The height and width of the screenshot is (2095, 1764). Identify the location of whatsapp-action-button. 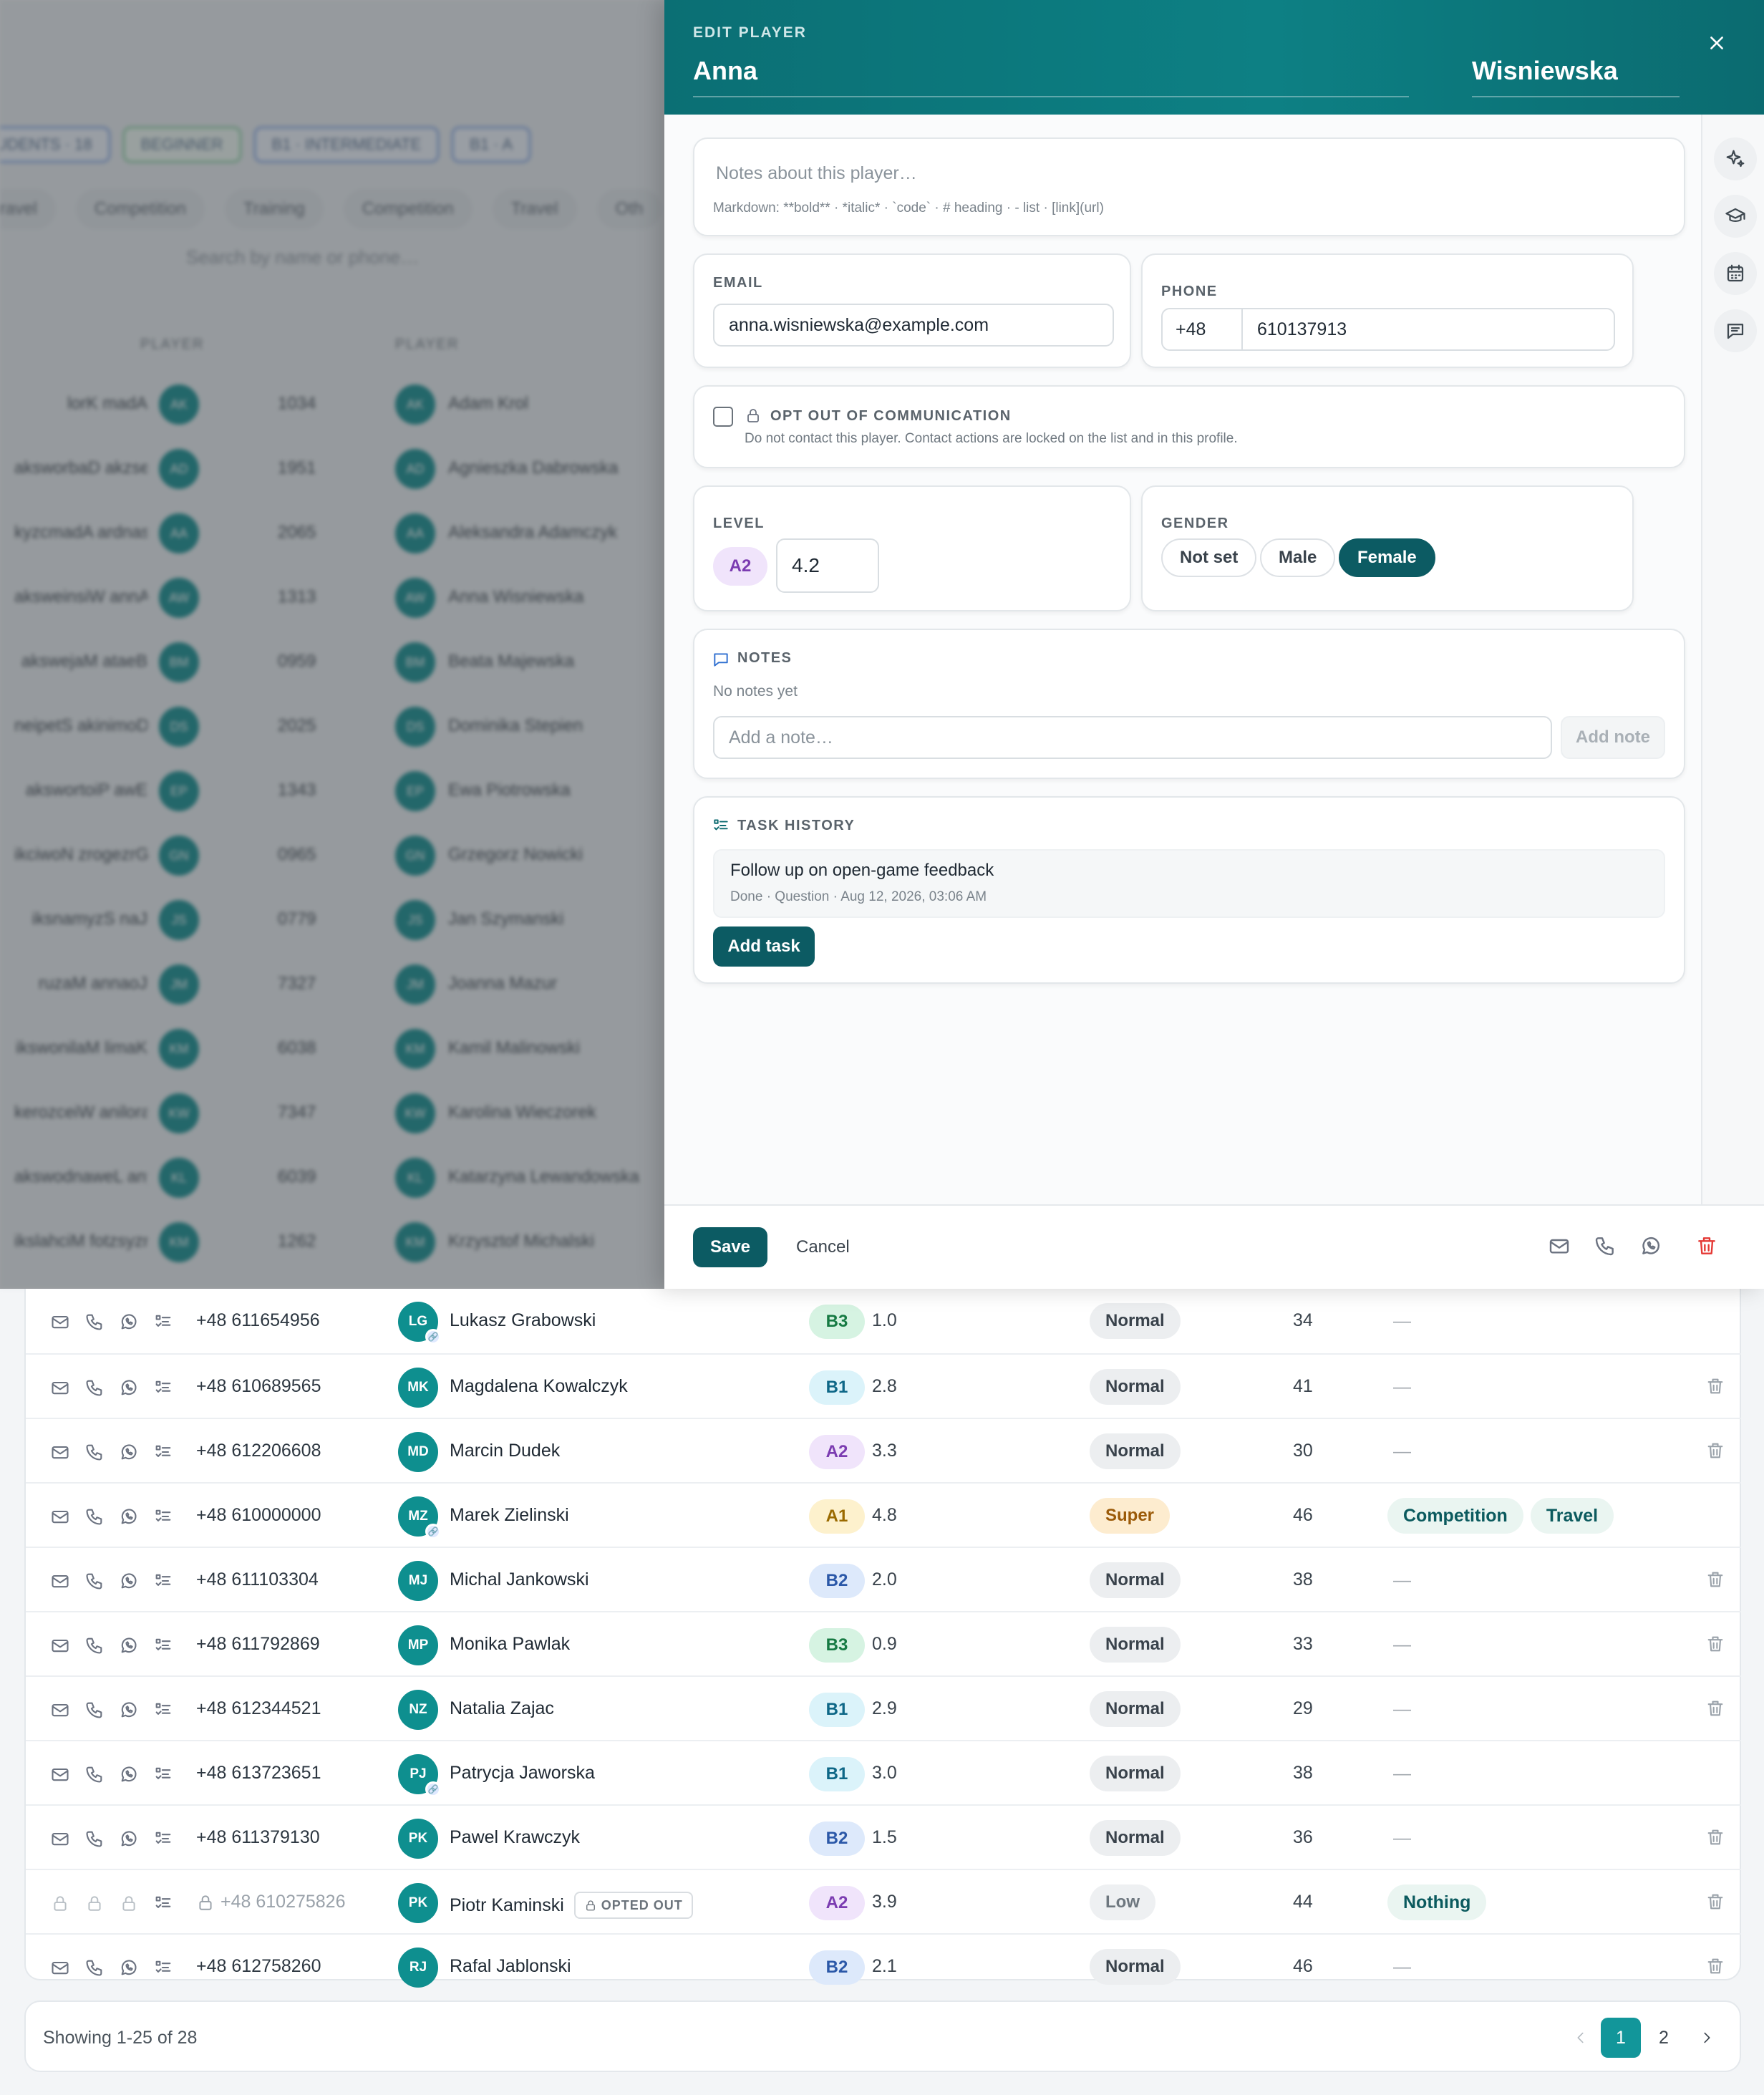
(1650, 1245).